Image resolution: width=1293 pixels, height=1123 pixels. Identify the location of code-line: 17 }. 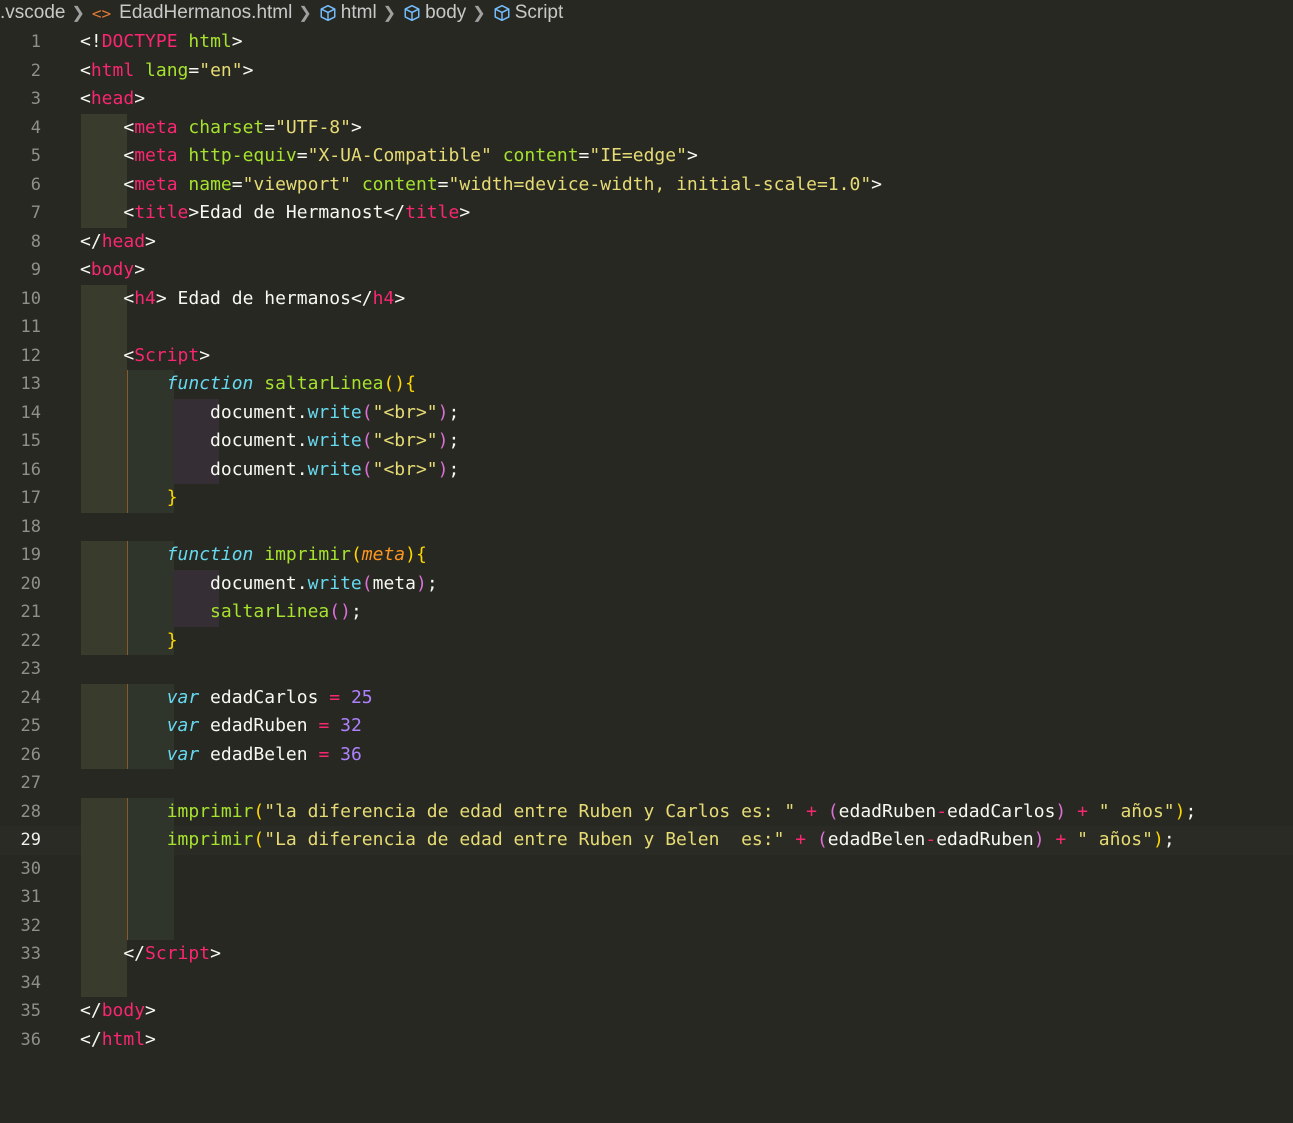
(646, 498).